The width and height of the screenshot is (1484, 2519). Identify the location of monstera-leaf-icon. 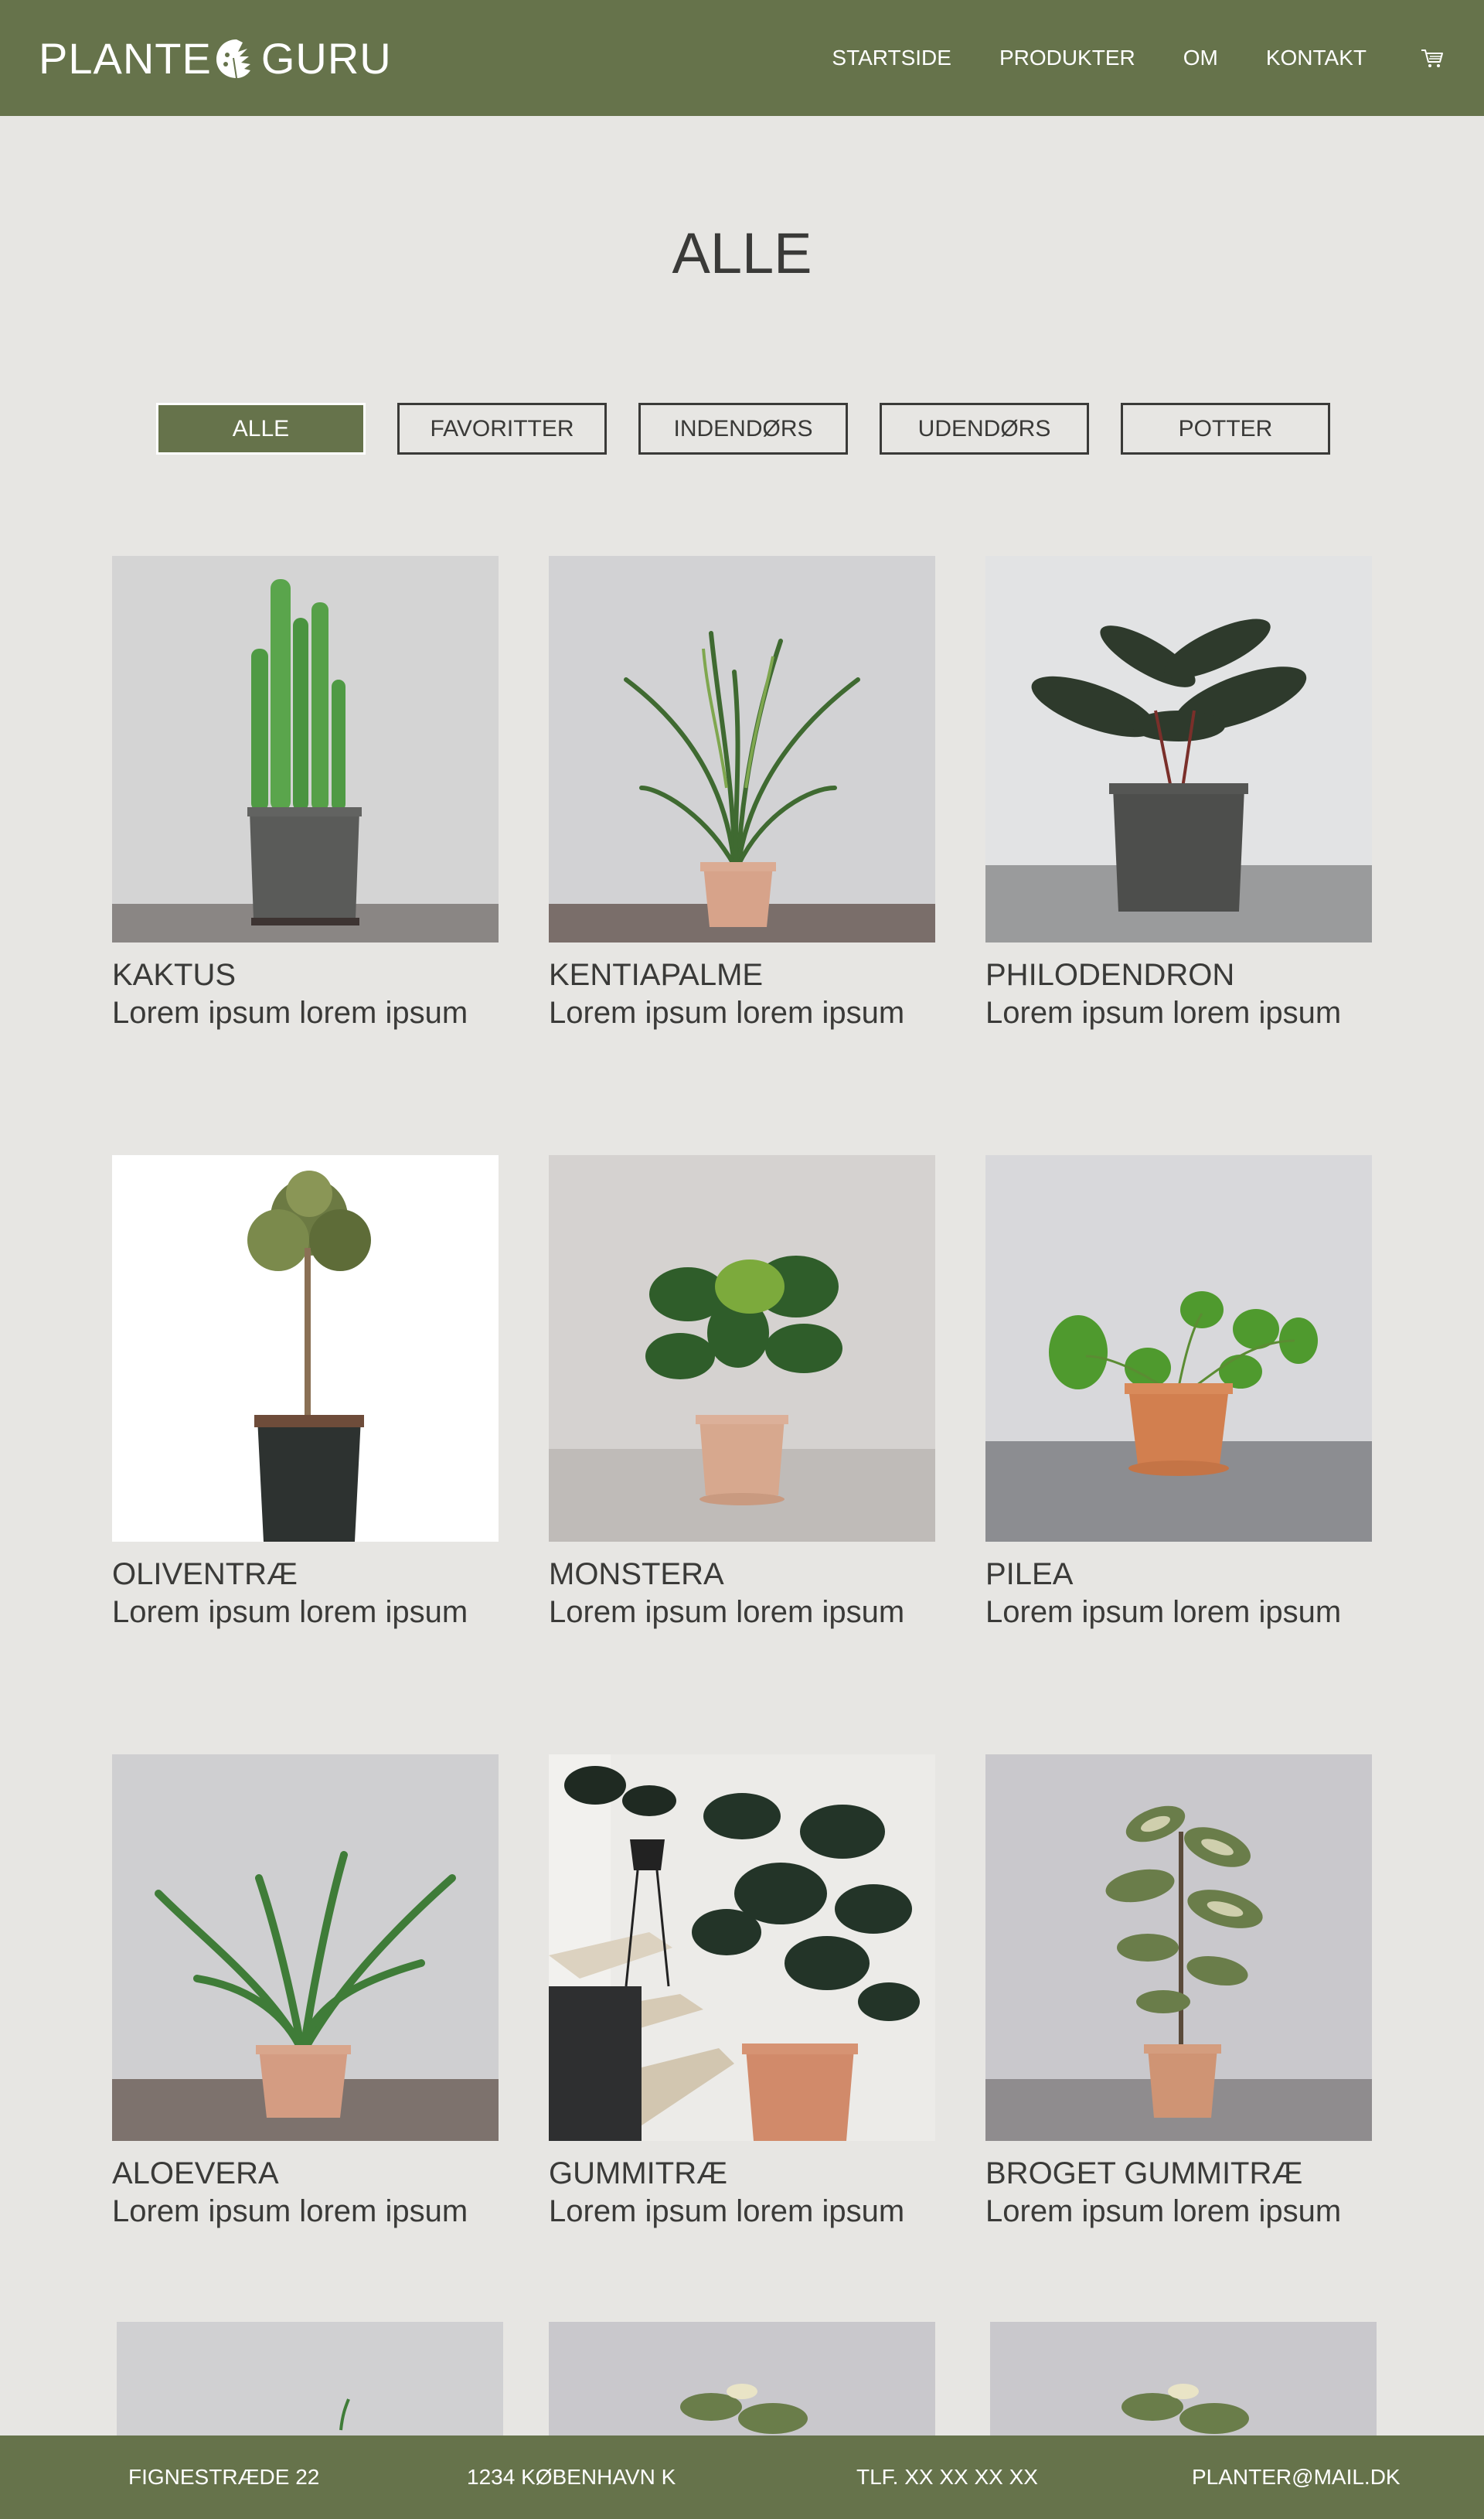
(233, 59).